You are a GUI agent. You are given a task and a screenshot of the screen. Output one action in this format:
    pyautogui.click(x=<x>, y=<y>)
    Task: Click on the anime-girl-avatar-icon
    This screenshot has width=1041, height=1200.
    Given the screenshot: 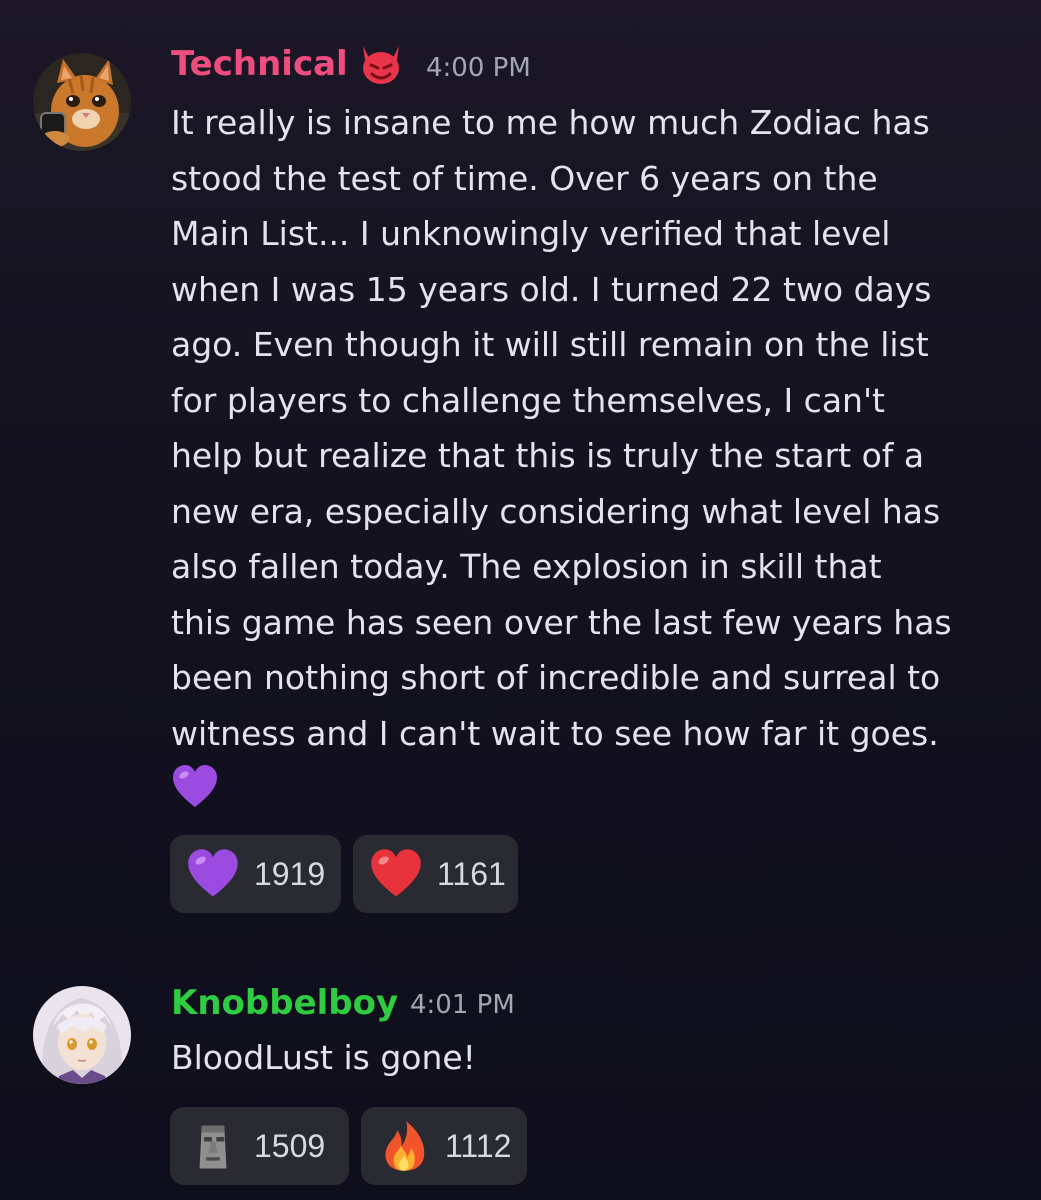 What is the action you would take?
    pyautogui.click(x=82, y=1035)
    